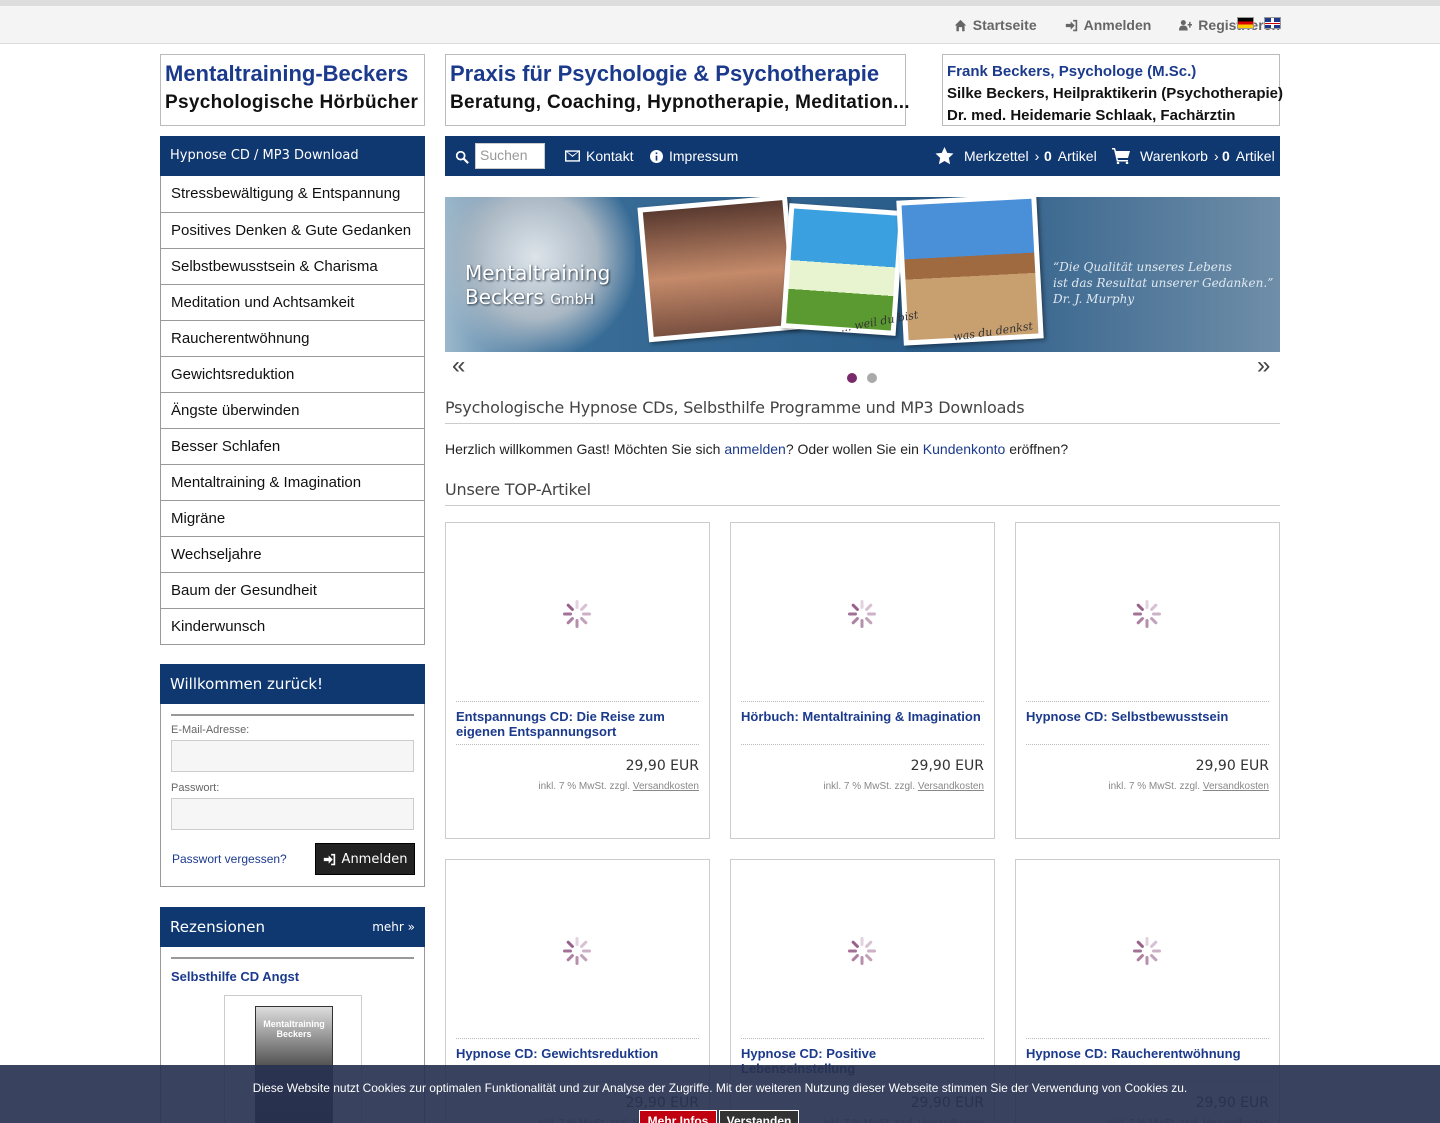 This screenshot has width=1440, height=1123. I want to click on cart-label: Warenkorb, so click(1174, 156).